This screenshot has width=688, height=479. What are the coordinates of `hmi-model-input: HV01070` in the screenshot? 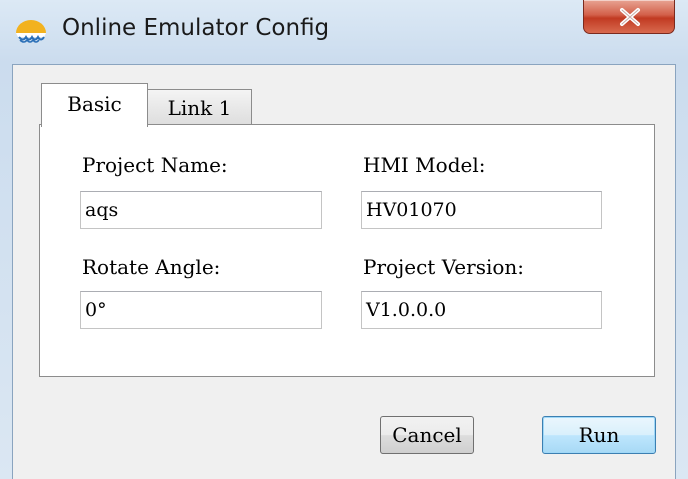 It's located at (481, 210).